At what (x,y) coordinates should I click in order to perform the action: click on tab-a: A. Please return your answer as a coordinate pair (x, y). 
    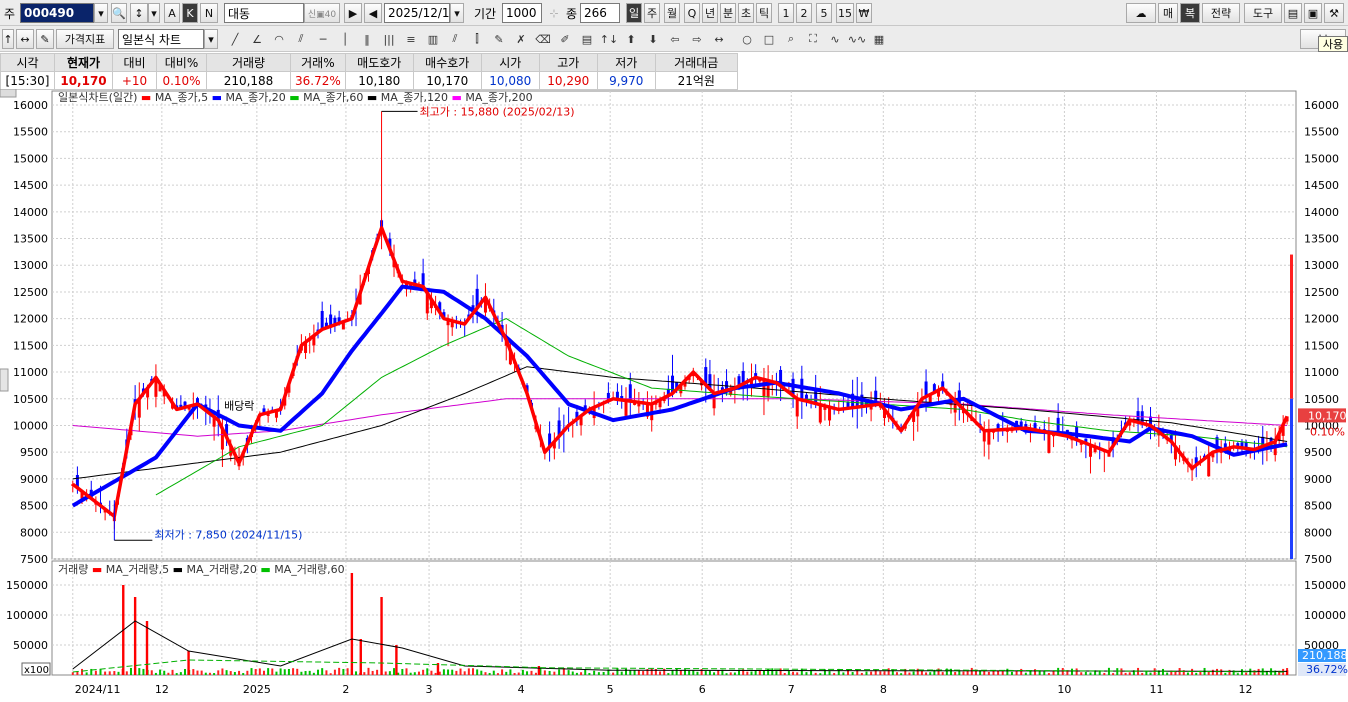
    Looking at the image, I should click on (172, 13).